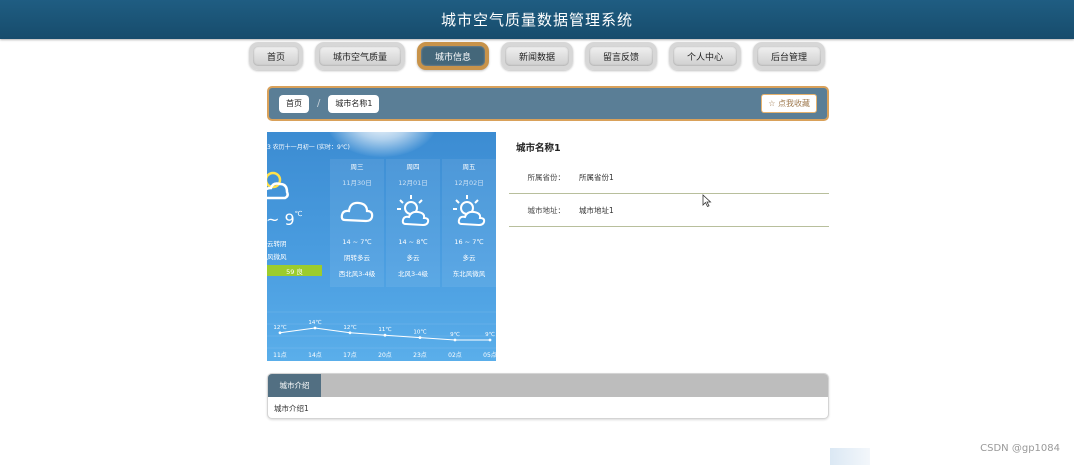 Image resolution: width=1074 pixels, height=465 pixels. I want to click on chart-point-label: 10℃, so click(419, 332).